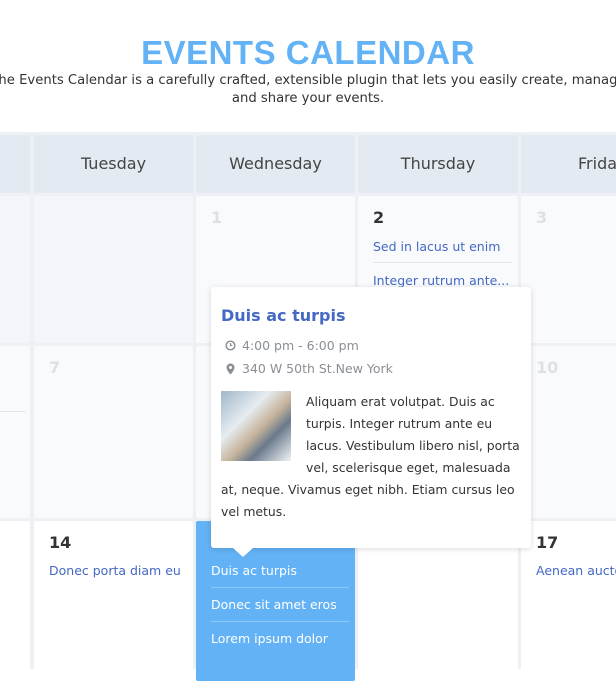  I want to click on header-tuesday: Tuesday, so click(113, 164).